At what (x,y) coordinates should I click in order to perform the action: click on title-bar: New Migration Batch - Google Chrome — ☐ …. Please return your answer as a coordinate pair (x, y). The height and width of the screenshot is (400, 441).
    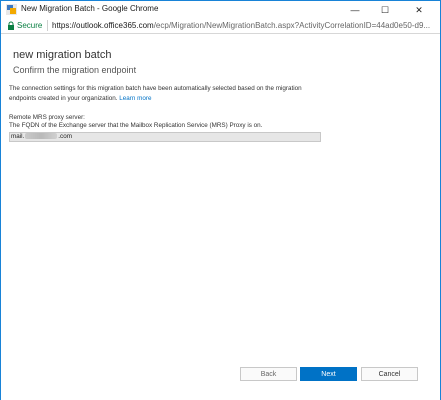
    Looking at the image, I should click on (220, 10).